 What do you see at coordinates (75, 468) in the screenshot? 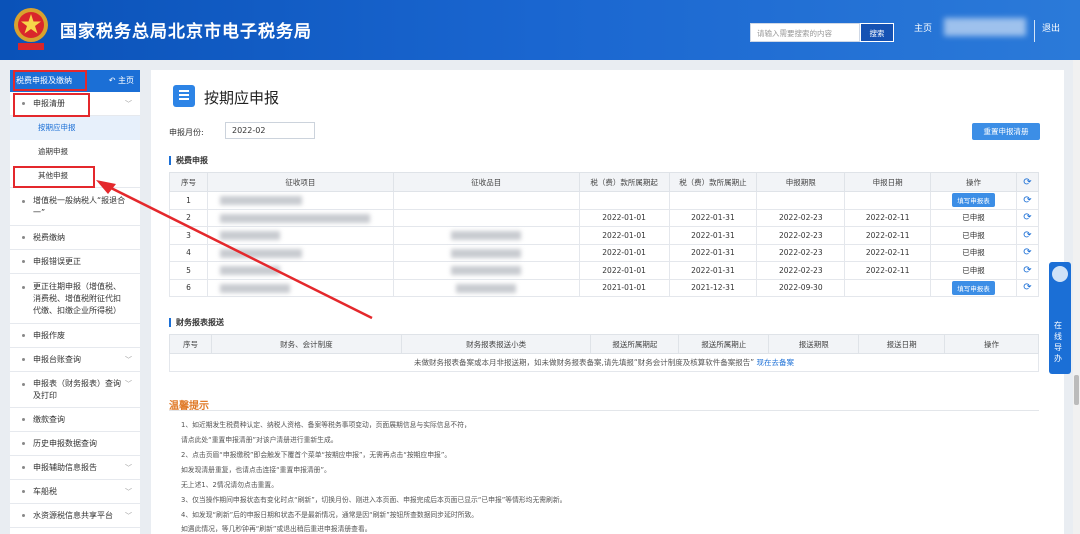
I see `sidebar-item-auxiliary-report: 申报辅助信息报告 ﹀` at bounding box center [75, 468].